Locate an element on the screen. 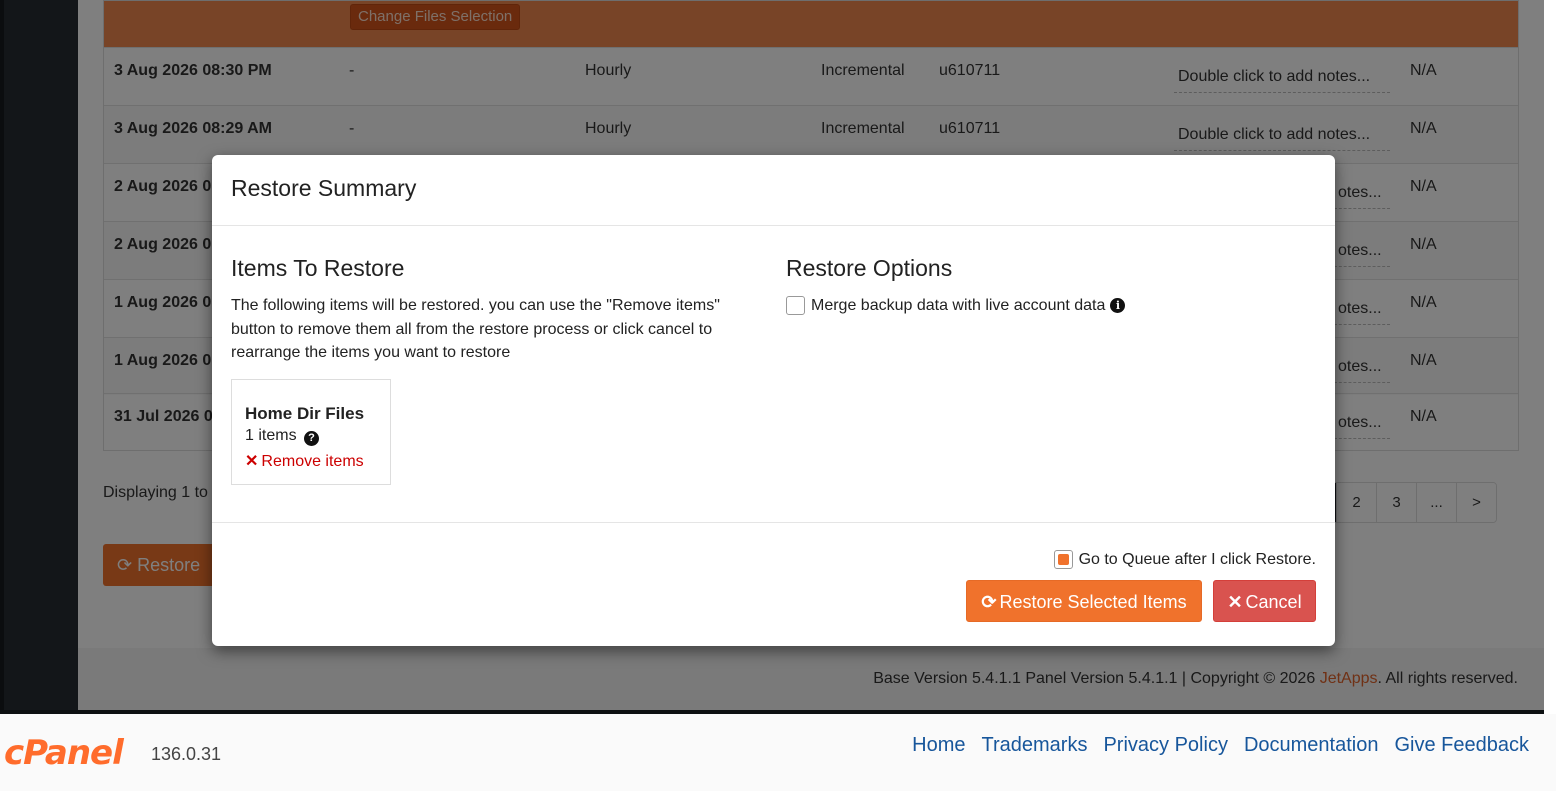 The width and height of the screenshot is (1556, 791). restore-options-heading: Restore Options is located at coordinates (869, 268).